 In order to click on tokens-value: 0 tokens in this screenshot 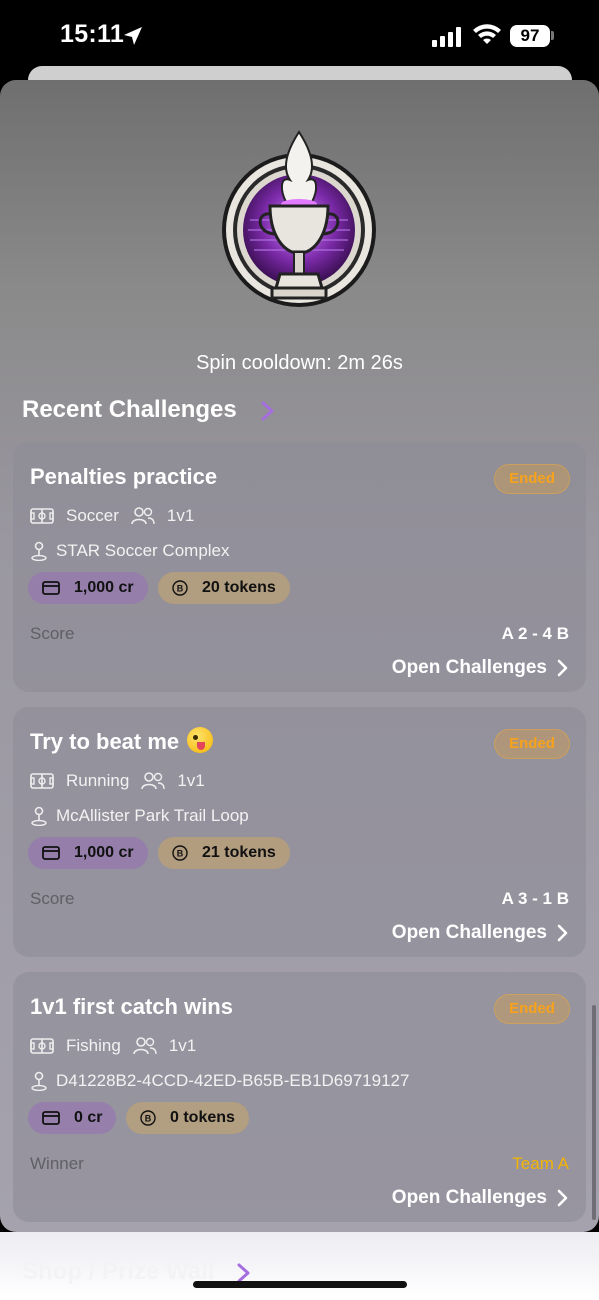, I will do `click(202, 1117)`.